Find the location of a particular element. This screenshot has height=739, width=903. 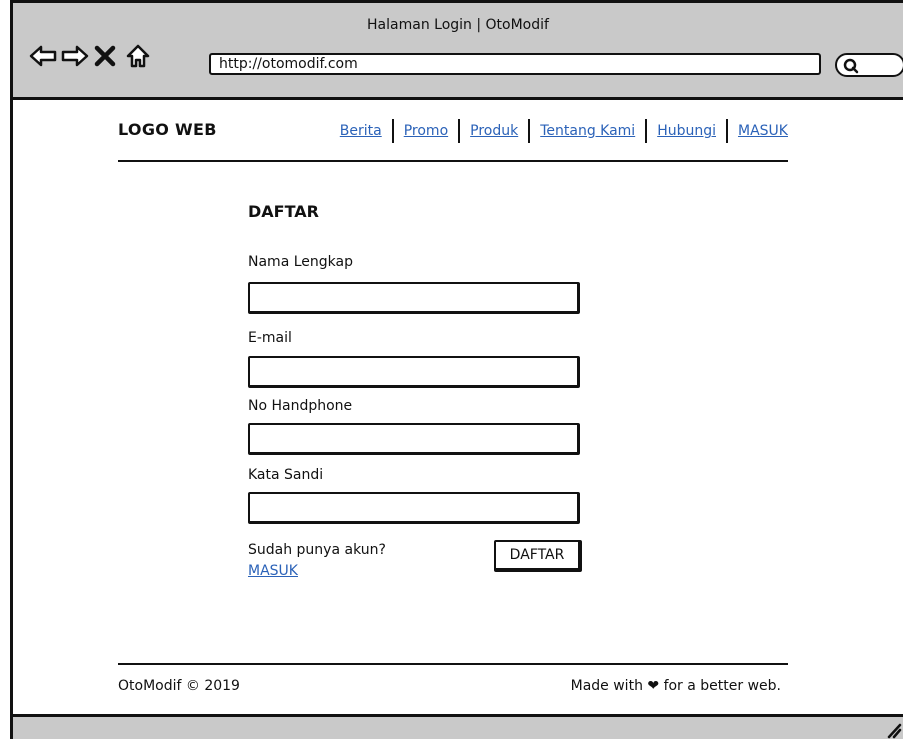

close-x-icon is located at coordinates (106, 56).